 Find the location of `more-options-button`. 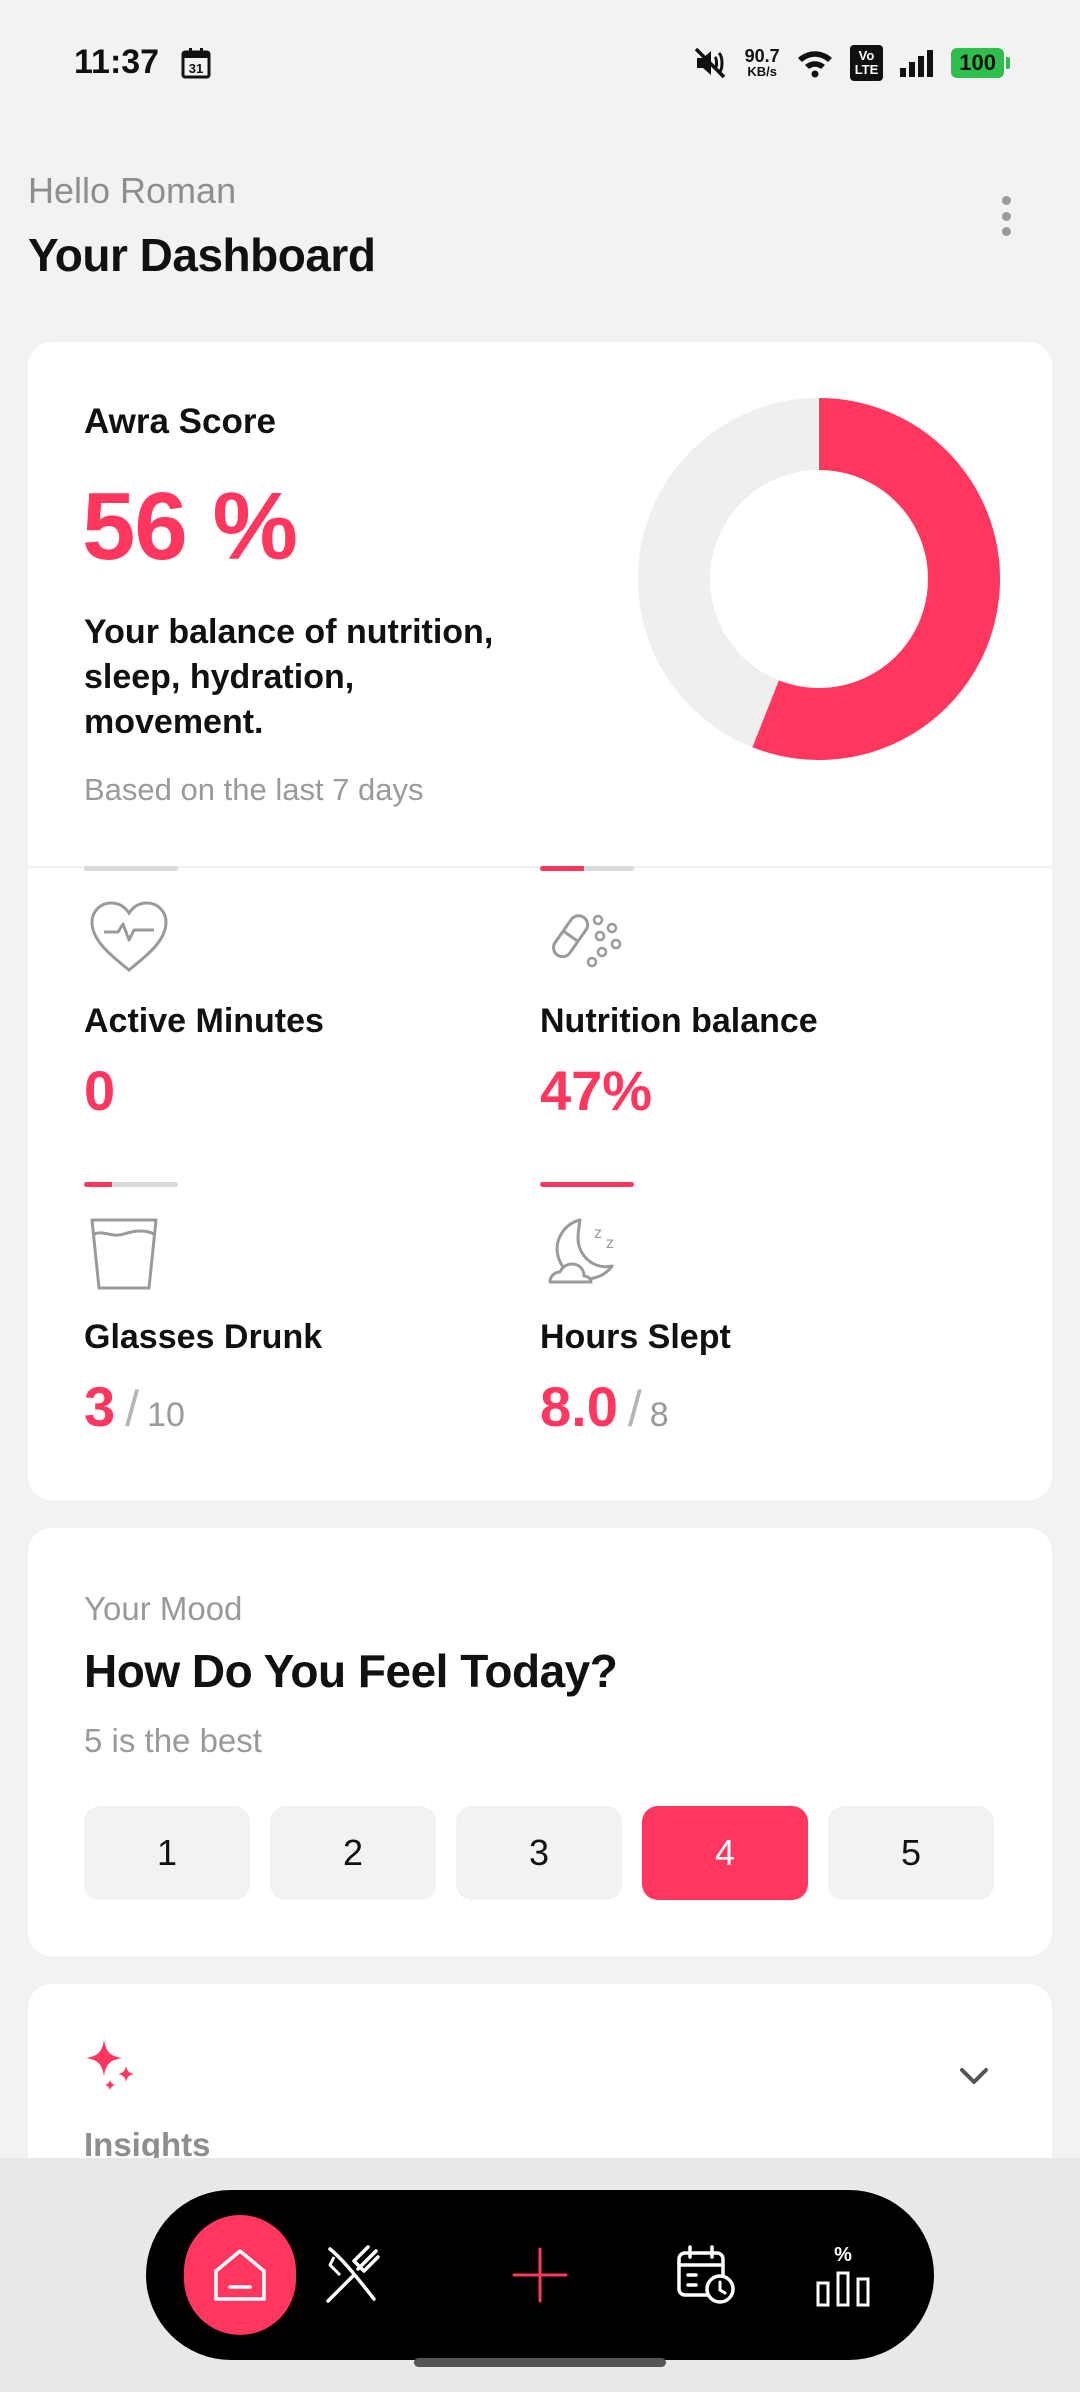

more-options-button is located at coordinates (1006, 216).